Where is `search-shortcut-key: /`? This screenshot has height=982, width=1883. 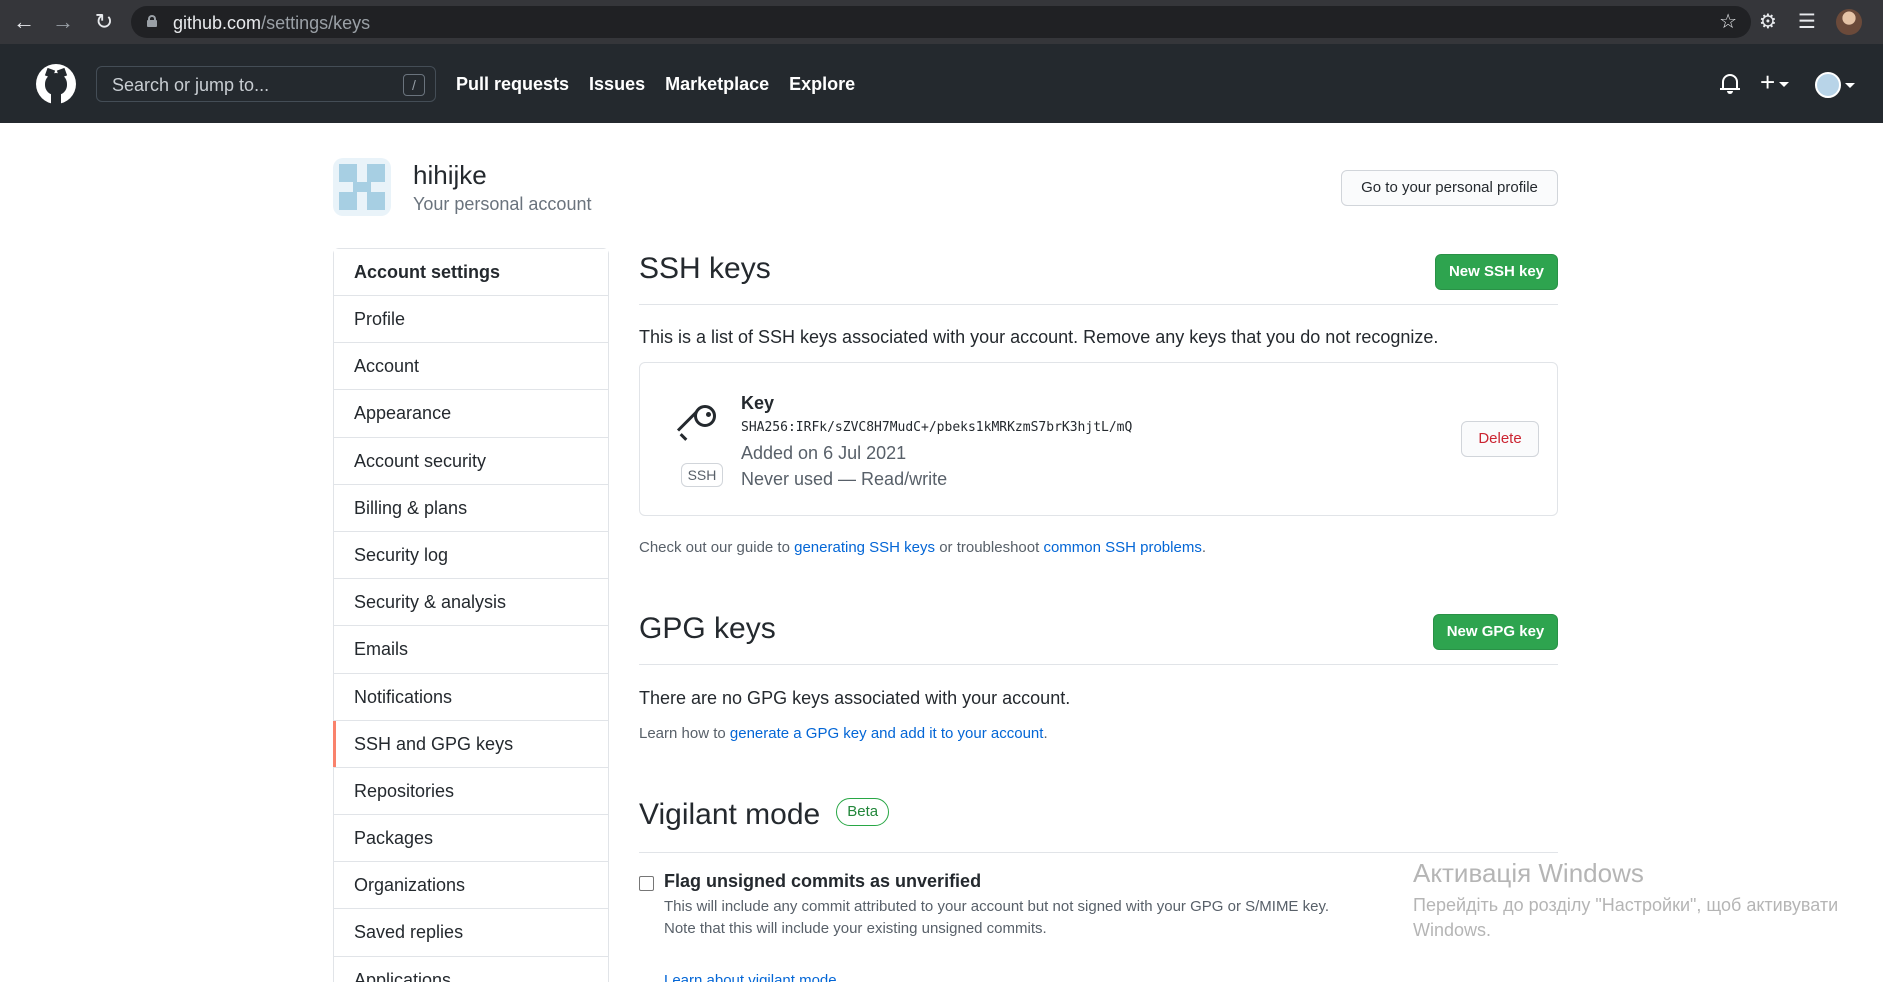 search-shortcut-key: / is located at coordinates (414, 85).